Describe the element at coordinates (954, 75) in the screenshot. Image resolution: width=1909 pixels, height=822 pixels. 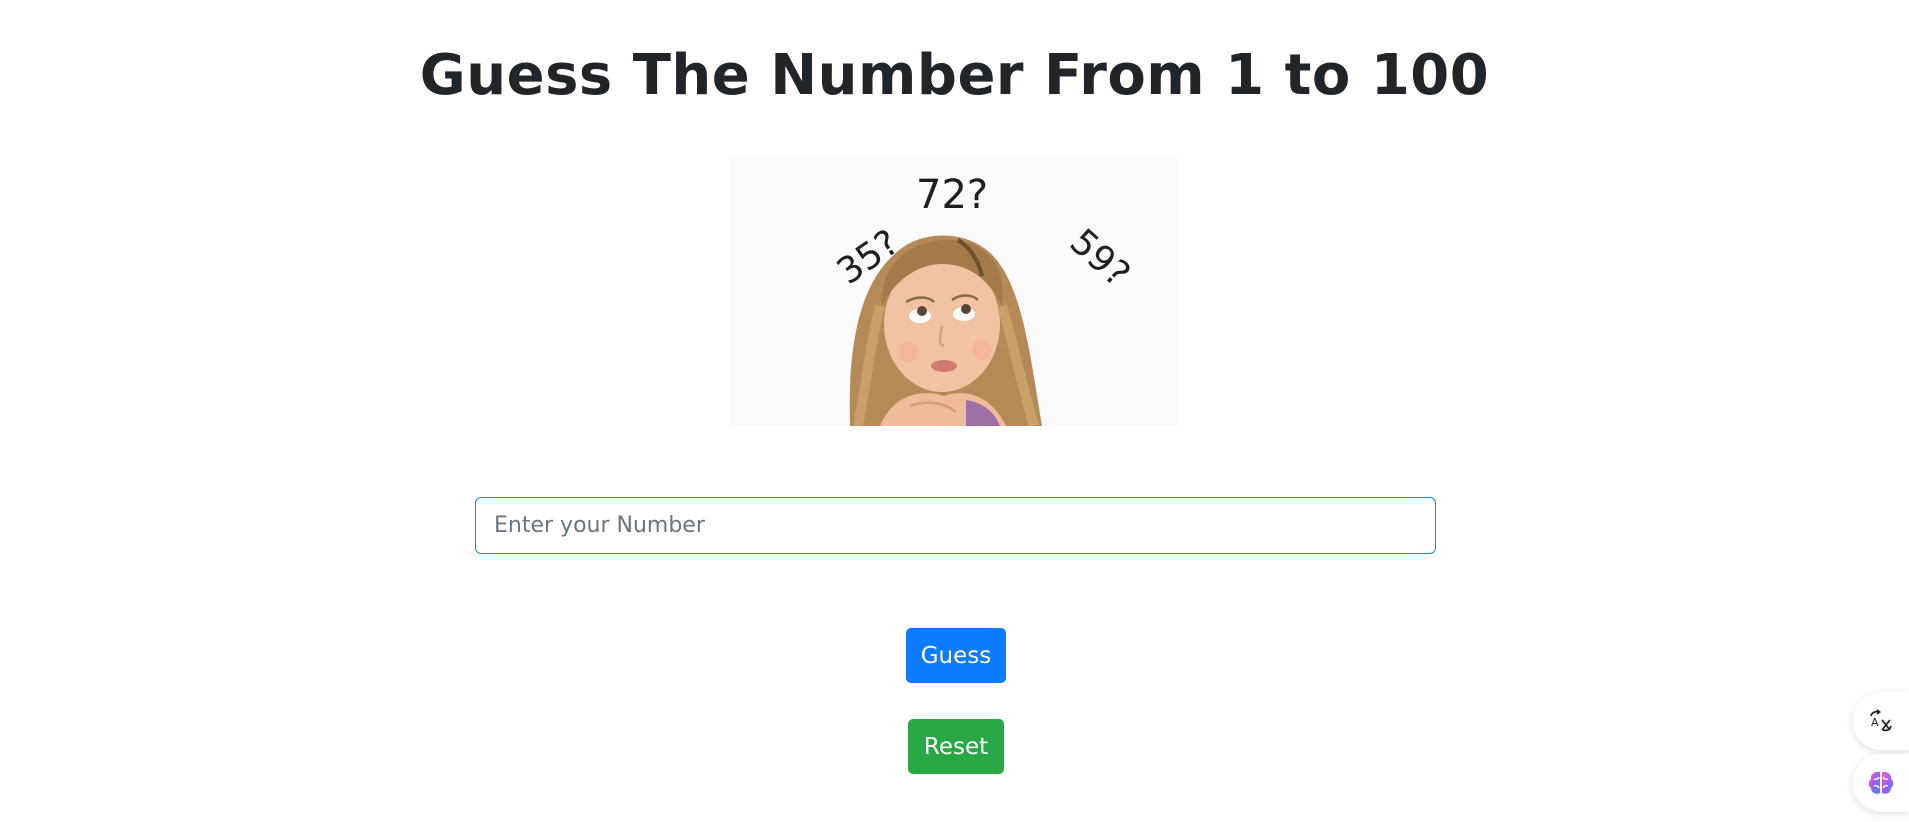
I see `page-title: Guess The Number From 1 to 100` at that location.